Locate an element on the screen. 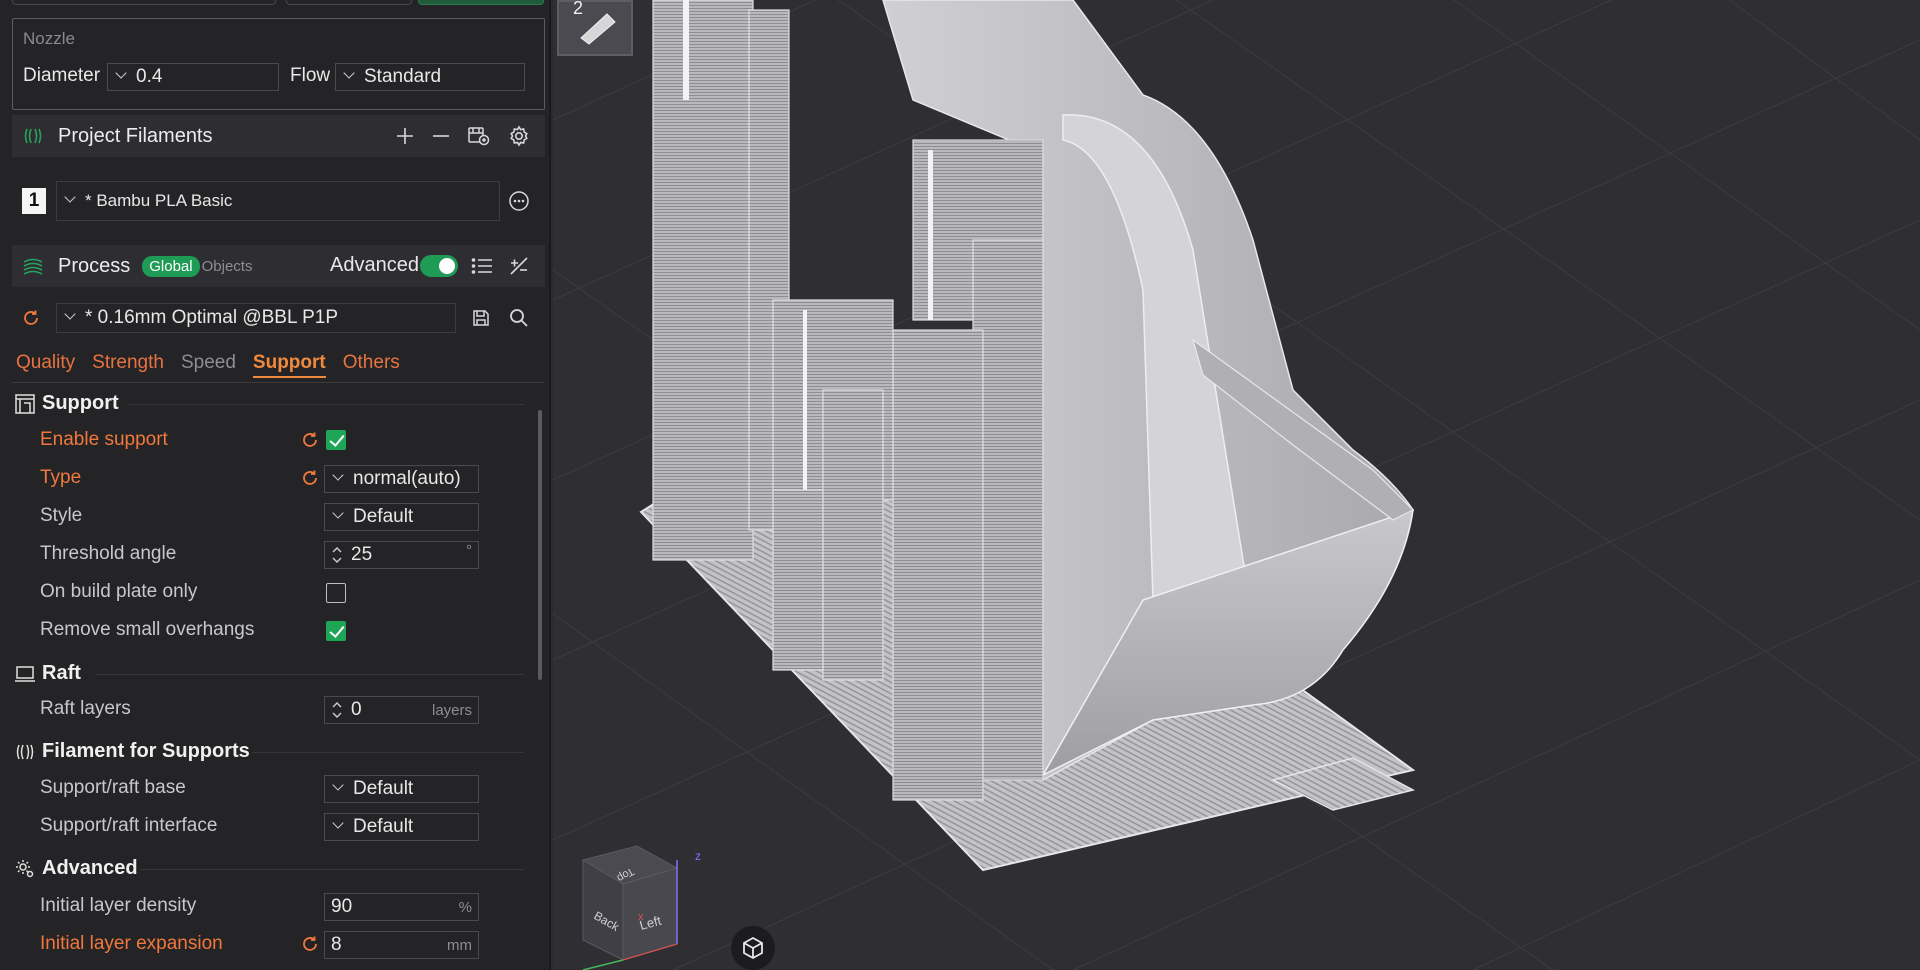 This screenshot has height=970, width=1920. initial-layer-expansion-label: Initial layer expansion is located at coordinates (131, 943).